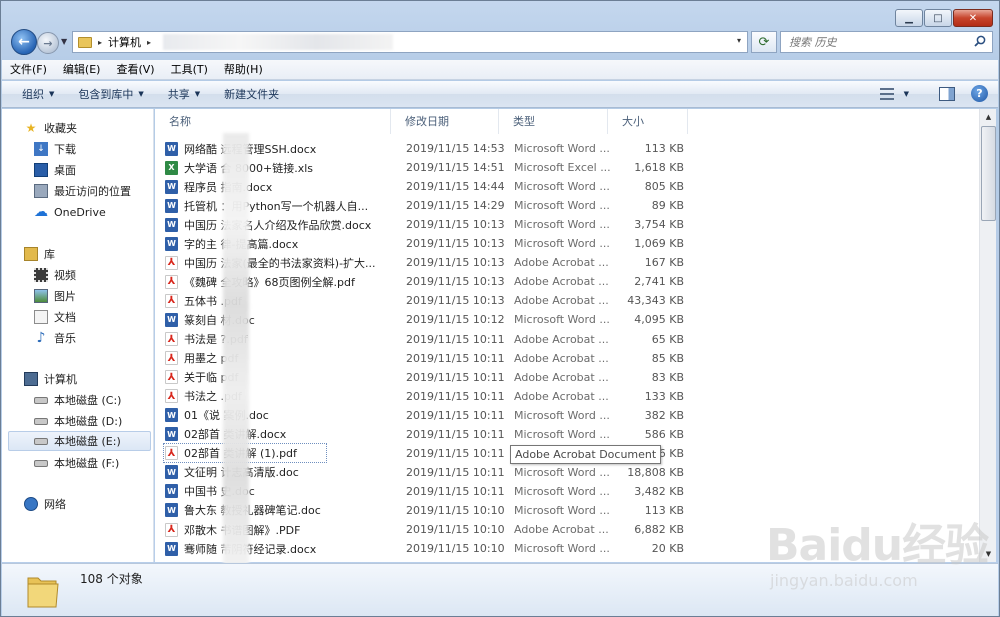 The width and height of the screenshot is (1000, 617). I want to click on breadcrumb-computer: 计算机, so click(124, 42).